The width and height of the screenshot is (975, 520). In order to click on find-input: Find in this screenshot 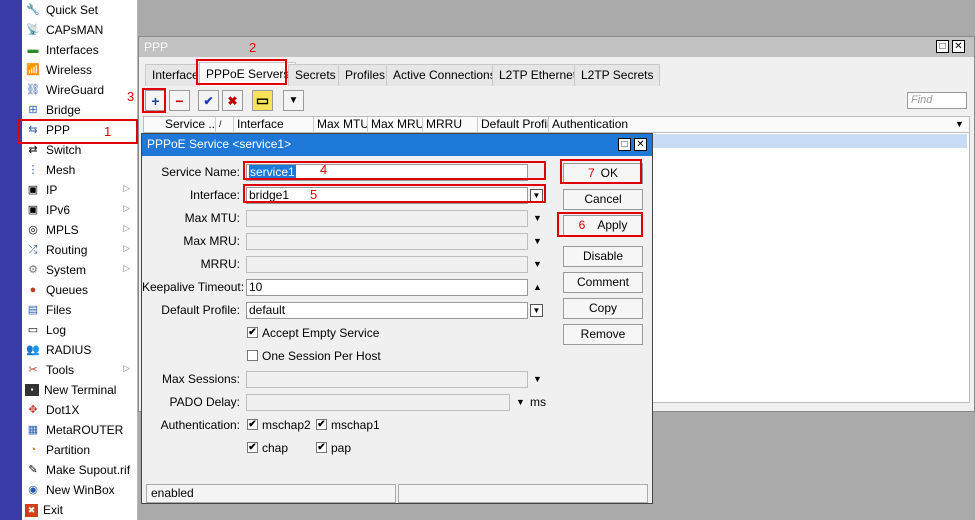, I will do `click(937, 100)`.